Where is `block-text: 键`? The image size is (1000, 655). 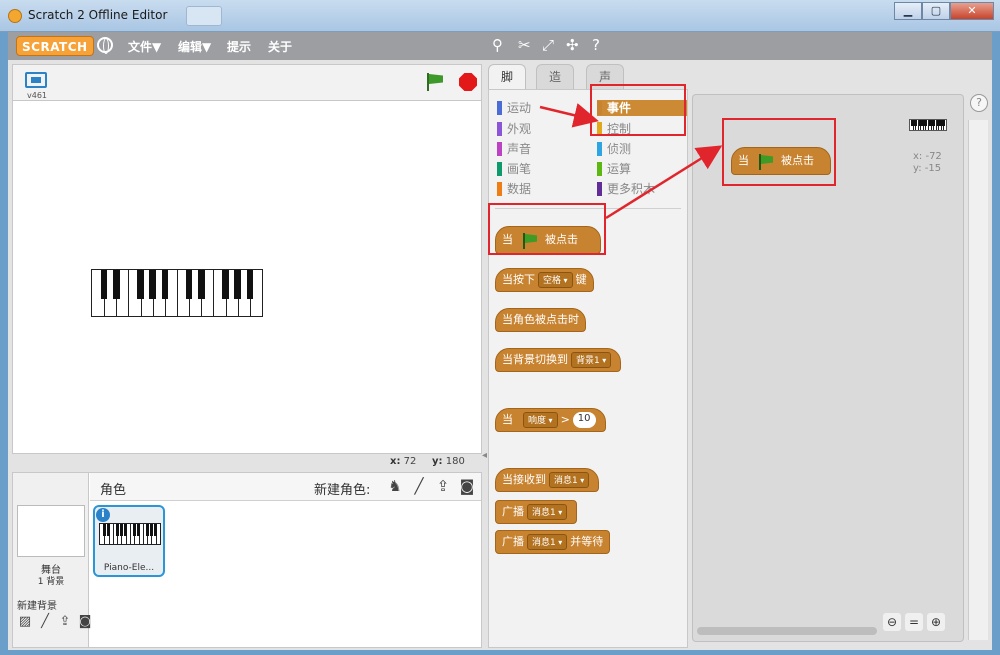 block-text: 键 is located at coordinates (581, 279).